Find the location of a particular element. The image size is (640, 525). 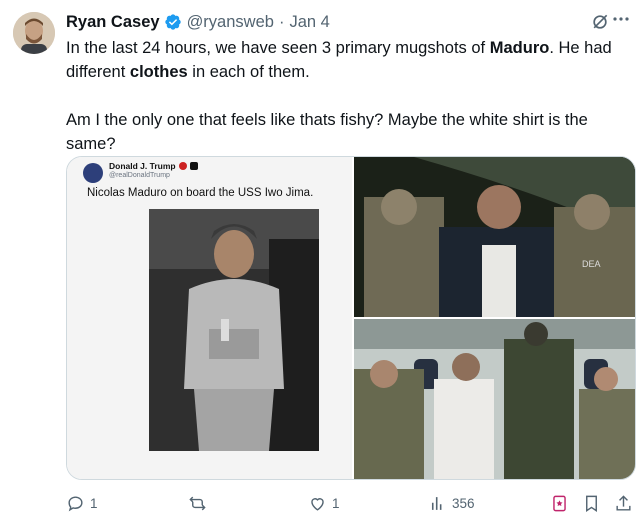

reply-icon is located at coordinates (75, 504).